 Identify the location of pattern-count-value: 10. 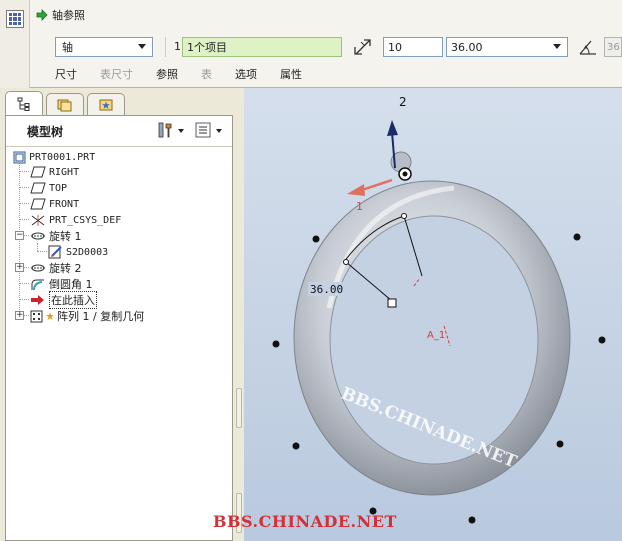
(395, 47).